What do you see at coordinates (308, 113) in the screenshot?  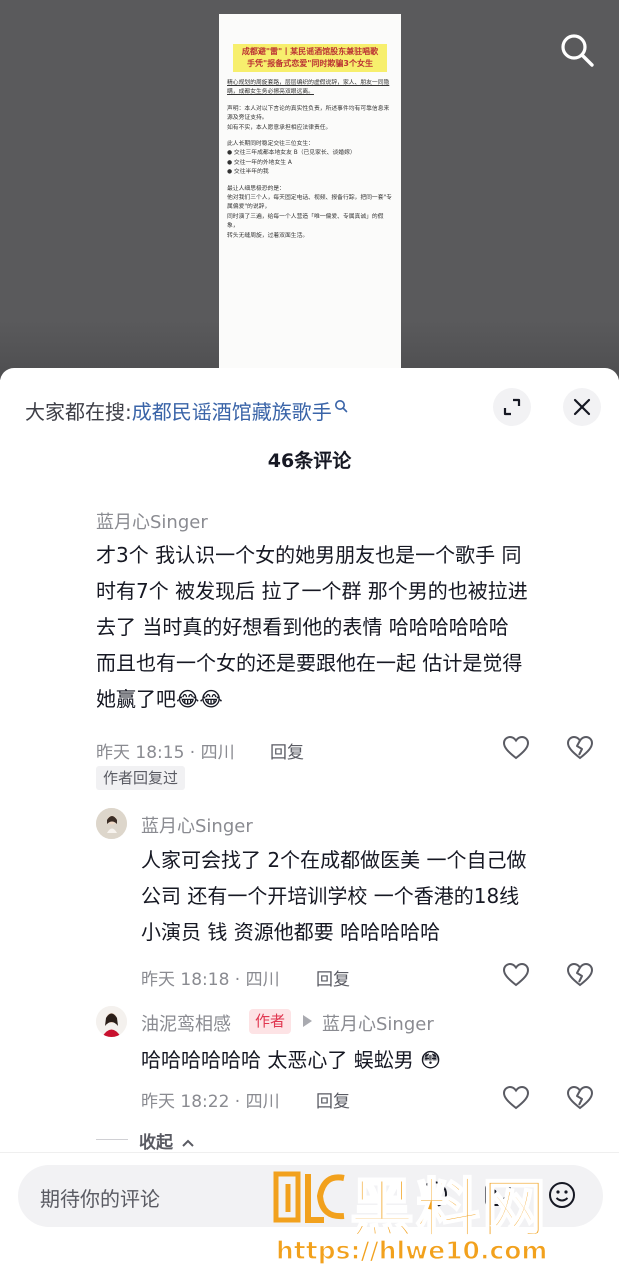 I see `doc-line: 声明：本人对以下言论的真实性负责，所述事件均有可靠信息来源及旁证支持。` at bounding box center [308, 113].